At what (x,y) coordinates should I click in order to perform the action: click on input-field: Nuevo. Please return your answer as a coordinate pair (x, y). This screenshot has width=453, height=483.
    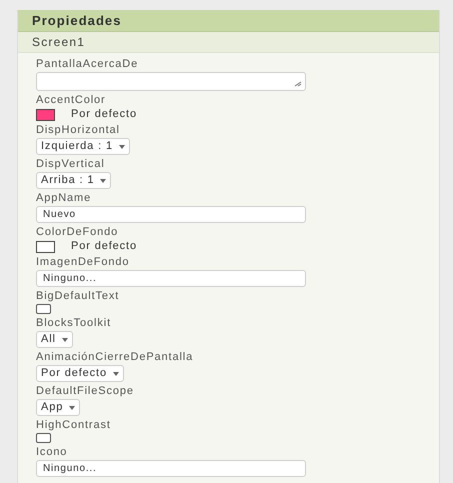
    Looking at the image, I should click on (171, 214).